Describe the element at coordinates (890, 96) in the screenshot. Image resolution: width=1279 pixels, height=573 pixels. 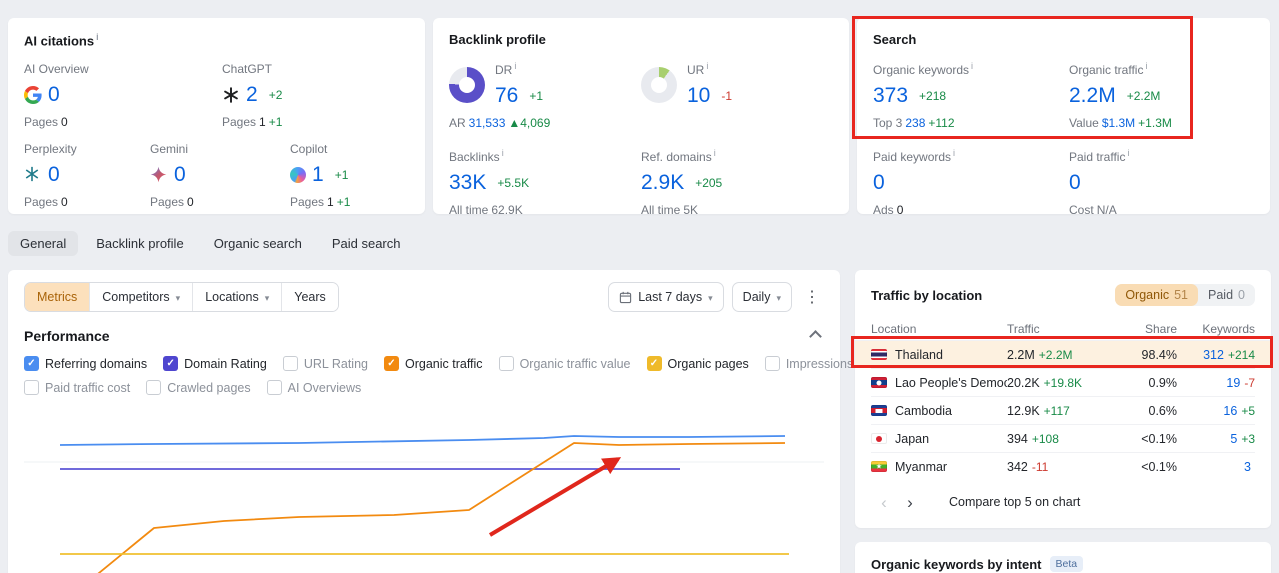
I see `organic-keywords-value: 373` at that location.